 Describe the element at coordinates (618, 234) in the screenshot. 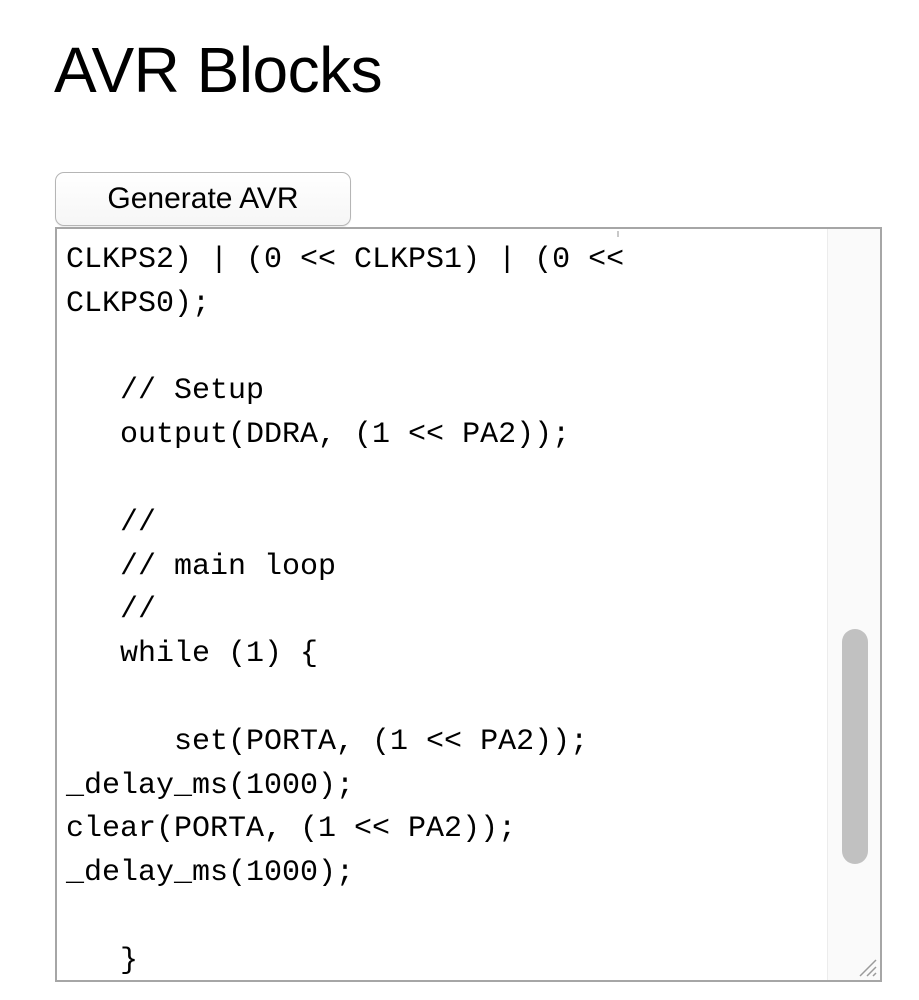

I see `text-caret` at that location.